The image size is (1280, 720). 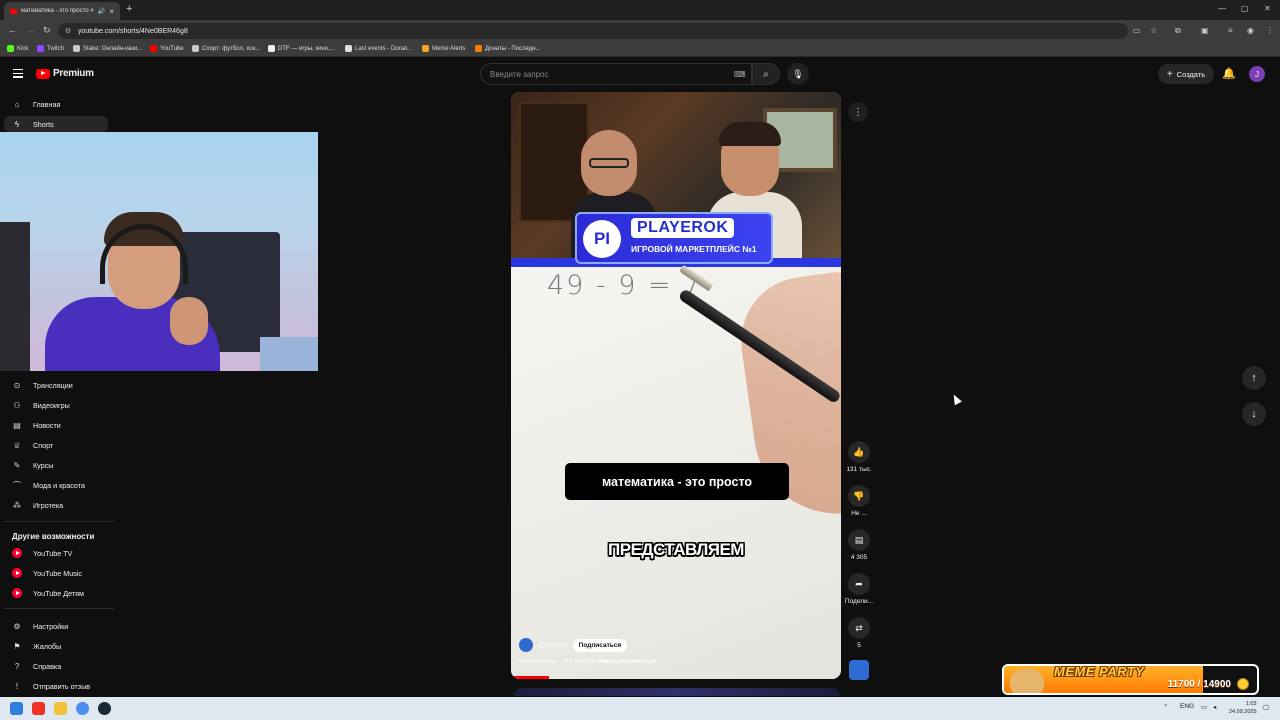 I want to click on bookmark-youtube: YouTube, so click(x=167, y=48).